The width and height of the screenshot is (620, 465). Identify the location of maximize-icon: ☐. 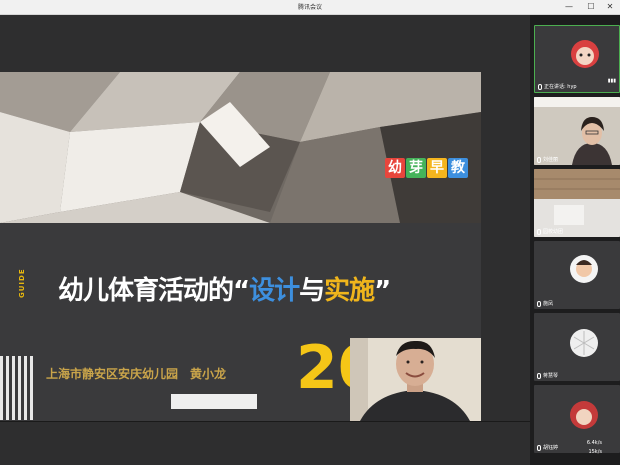
(591, 7).